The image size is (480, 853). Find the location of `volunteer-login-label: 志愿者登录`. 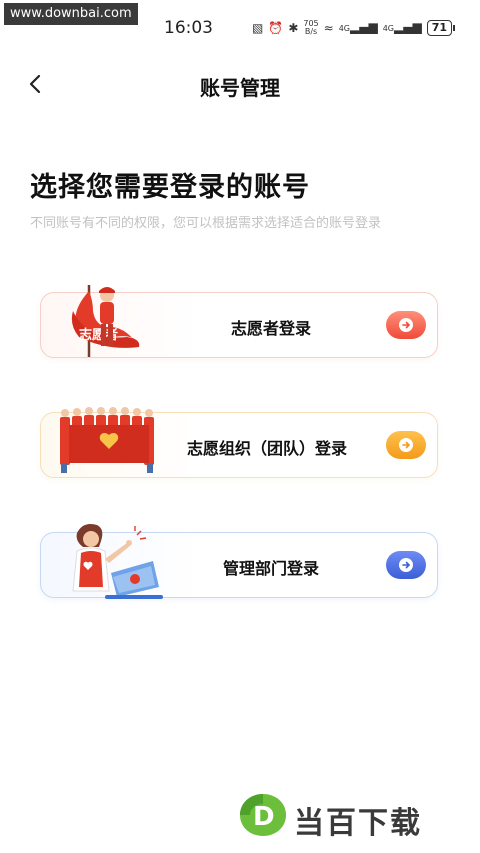

volunteer-login-label: 志愿者登录 is located at coordinates (271, 328).